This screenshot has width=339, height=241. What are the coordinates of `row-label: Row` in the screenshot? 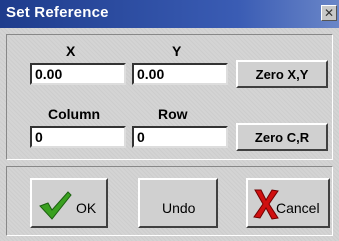 It's located at (173, 114).